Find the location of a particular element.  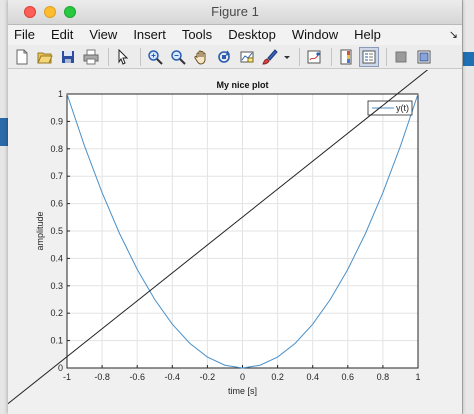

y-tick-label: 0.6 is located at coordinates (56, 204).